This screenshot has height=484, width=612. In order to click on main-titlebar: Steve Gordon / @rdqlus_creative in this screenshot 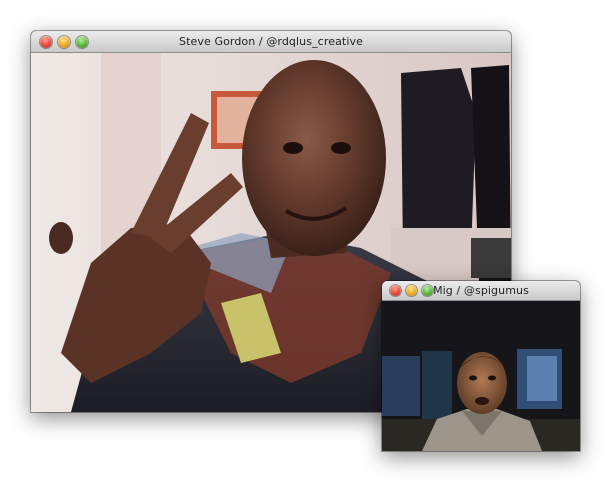, I will do `click(271, 42)`.